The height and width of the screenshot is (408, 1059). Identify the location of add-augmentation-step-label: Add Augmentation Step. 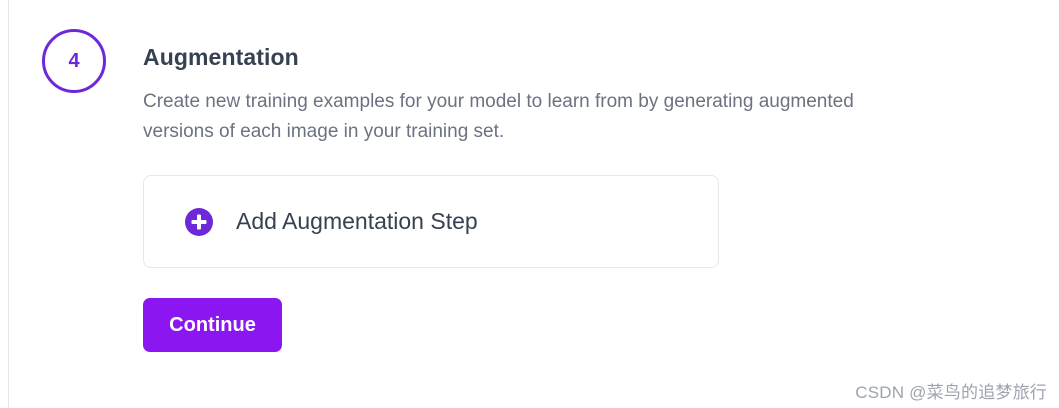
(357, 221).